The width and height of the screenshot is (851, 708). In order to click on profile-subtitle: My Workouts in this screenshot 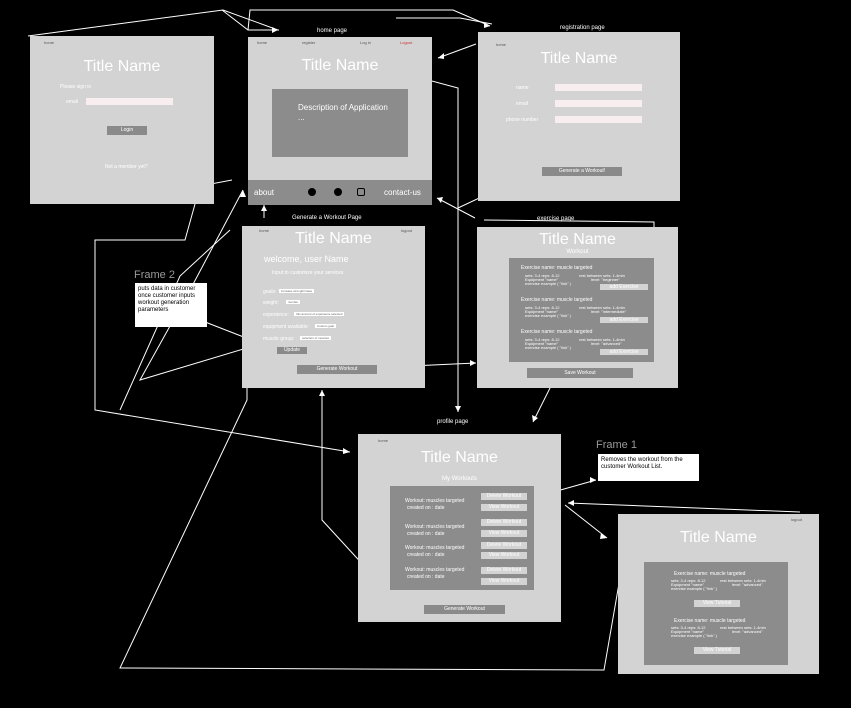, I will do `click(459, 479)`.